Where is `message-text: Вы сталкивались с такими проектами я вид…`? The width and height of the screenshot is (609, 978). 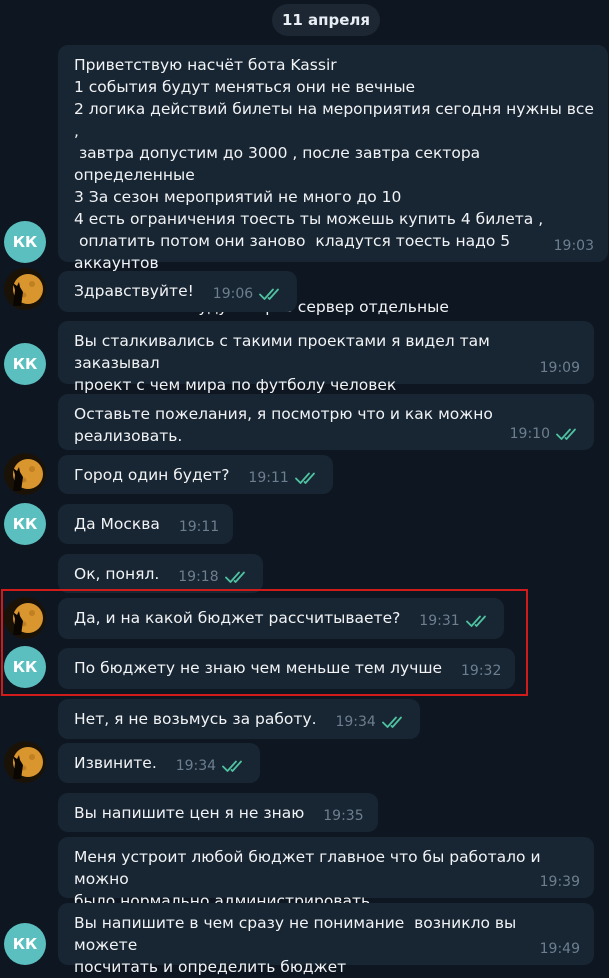 message-text: Вы сталкивались с такими проектами я вид… is located at coordinates (282, 363).